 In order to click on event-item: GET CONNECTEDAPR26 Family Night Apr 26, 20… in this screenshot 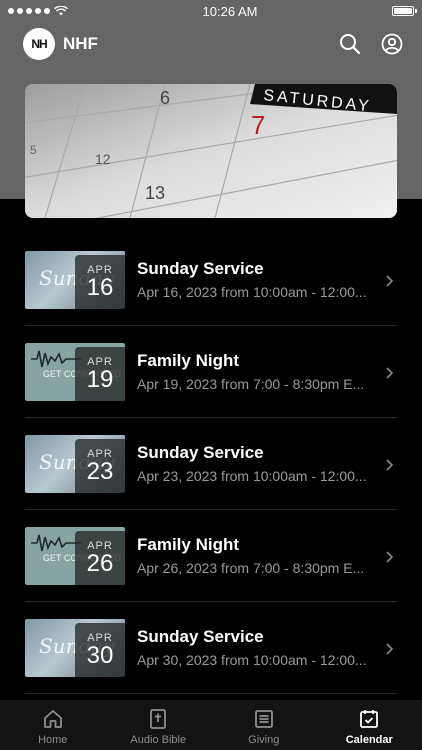, I will do `click(211, 556)`.